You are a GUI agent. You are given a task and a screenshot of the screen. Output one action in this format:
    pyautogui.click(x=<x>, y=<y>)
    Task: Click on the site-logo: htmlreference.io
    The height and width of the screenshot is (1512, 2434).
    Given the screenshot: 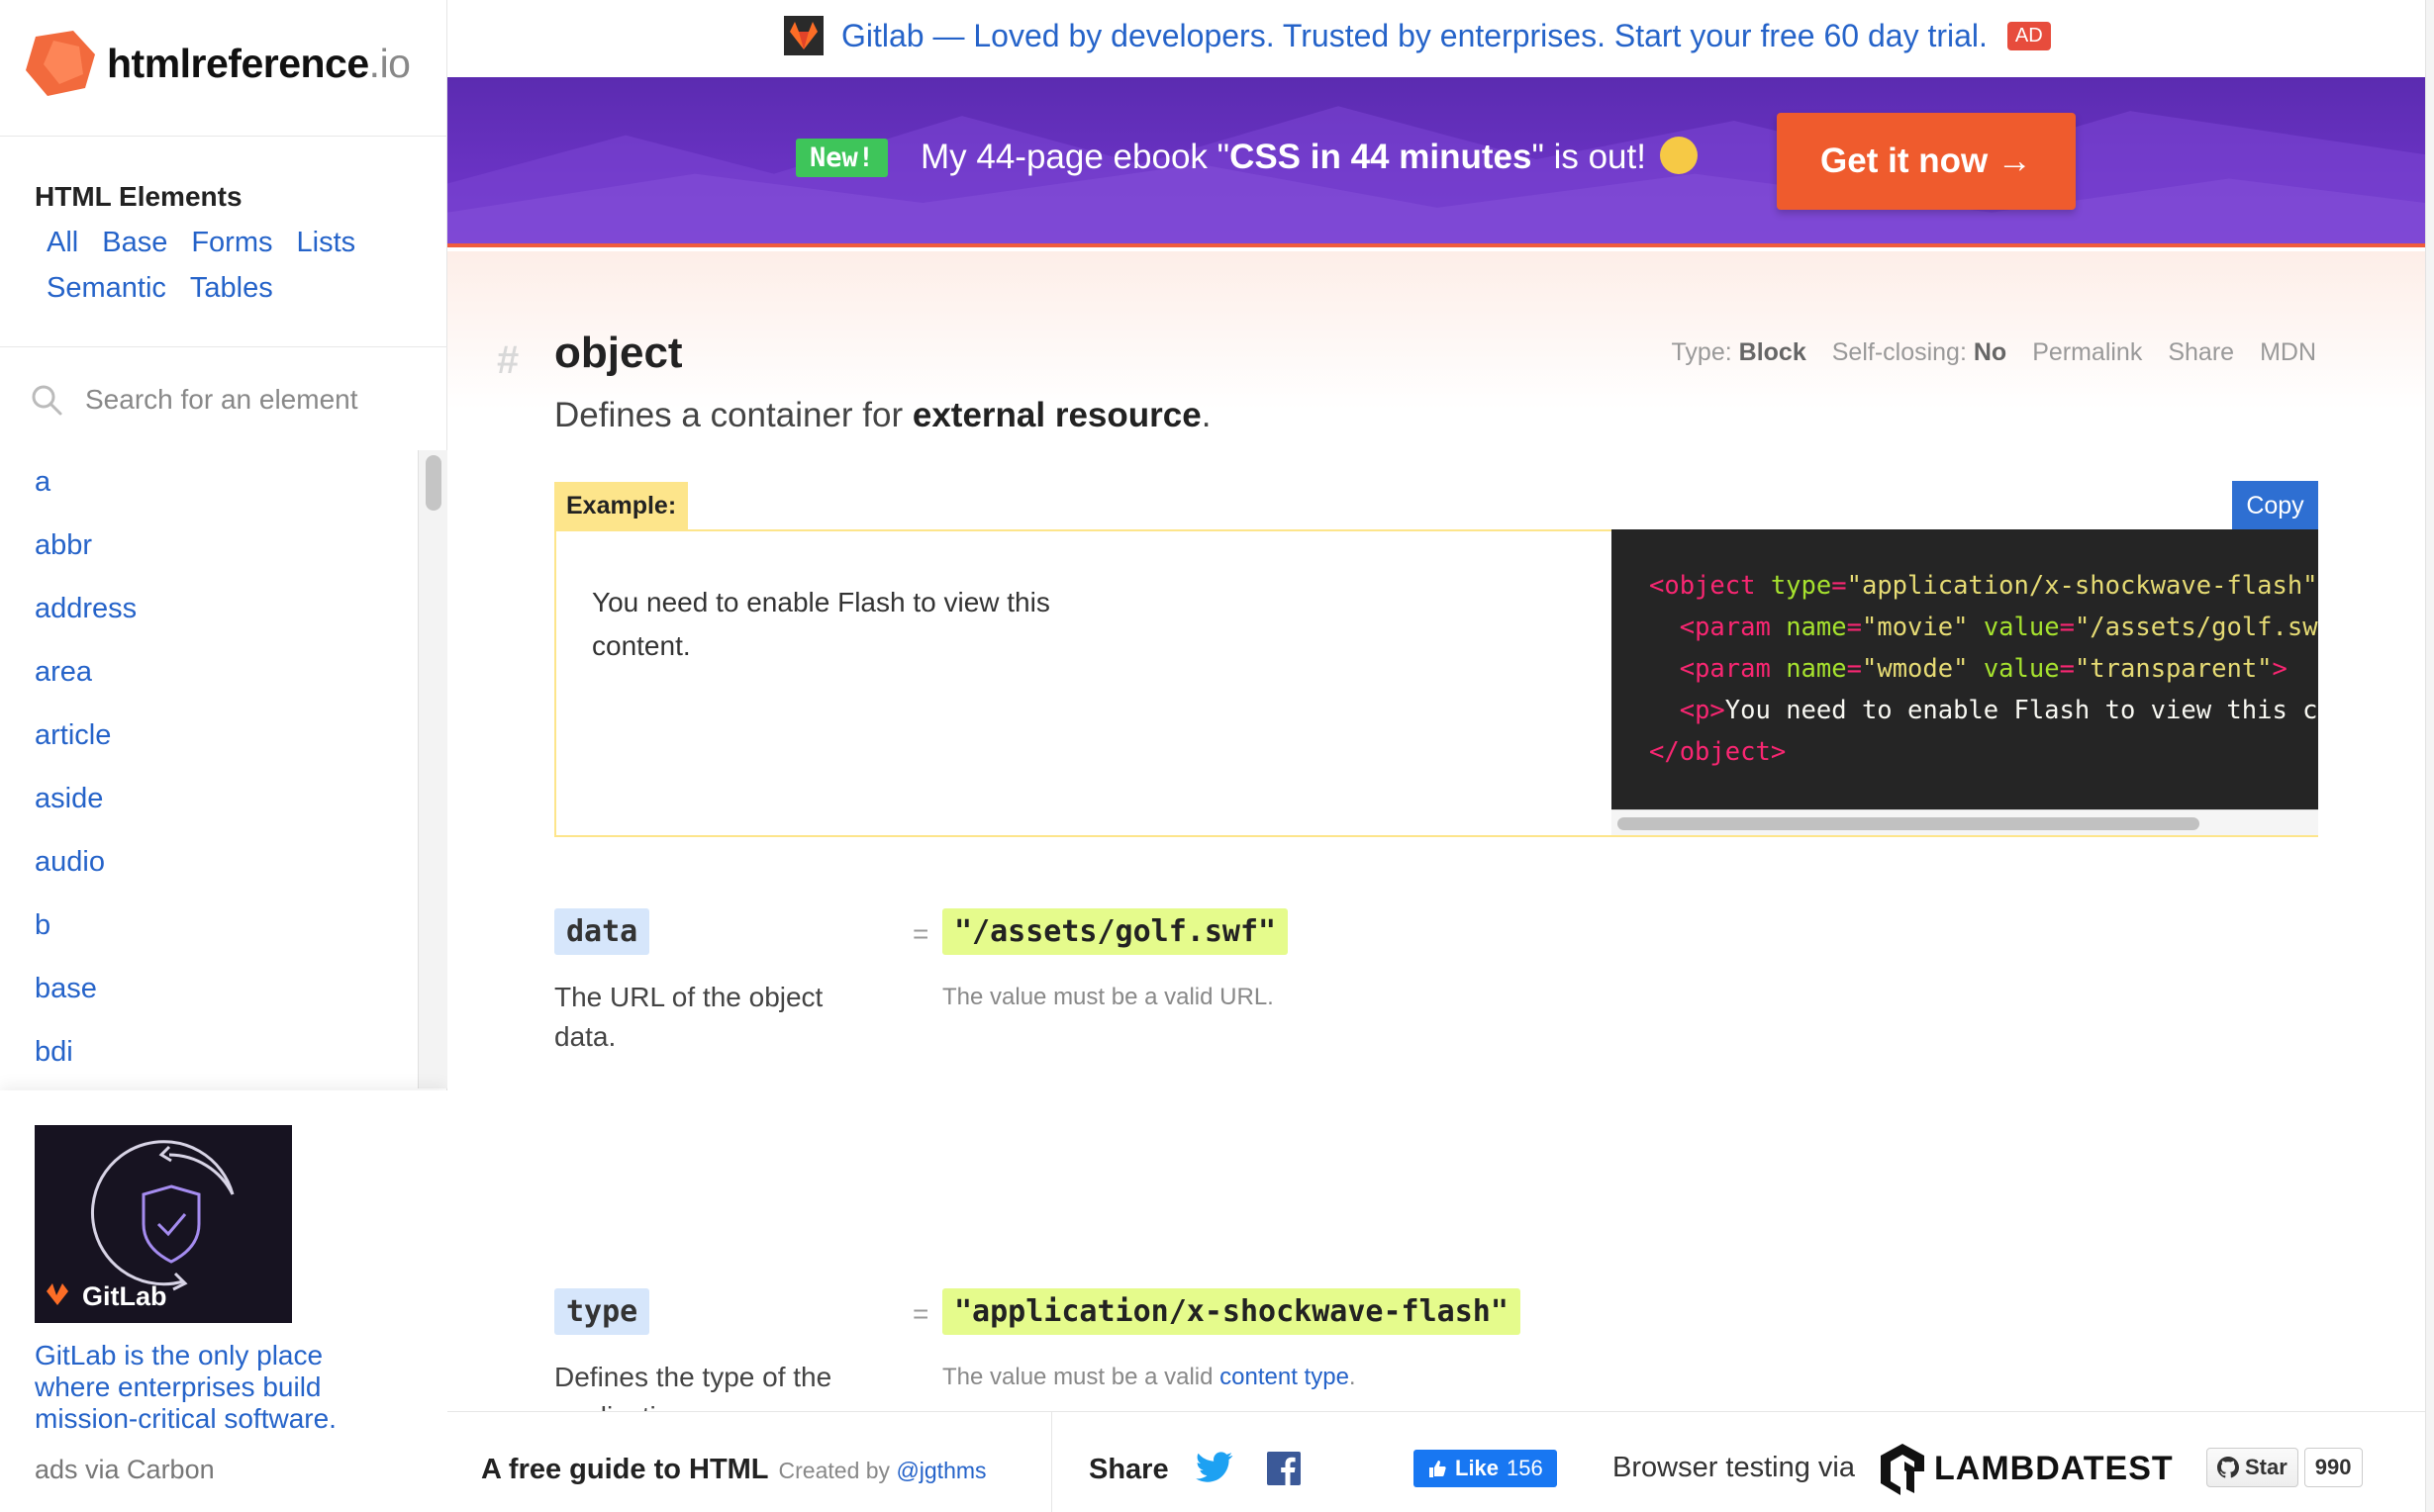 What is the action you would take?
    pyautogui.click(x=217, y=64)
    